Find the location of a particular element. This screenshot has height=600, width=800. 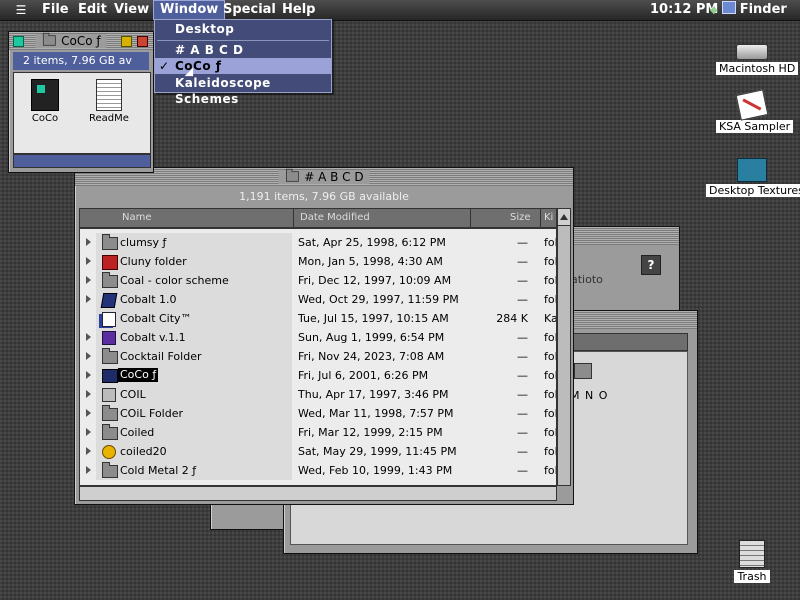

window-title-bar: CoCo ƒ is located at coordinates (81, 41).